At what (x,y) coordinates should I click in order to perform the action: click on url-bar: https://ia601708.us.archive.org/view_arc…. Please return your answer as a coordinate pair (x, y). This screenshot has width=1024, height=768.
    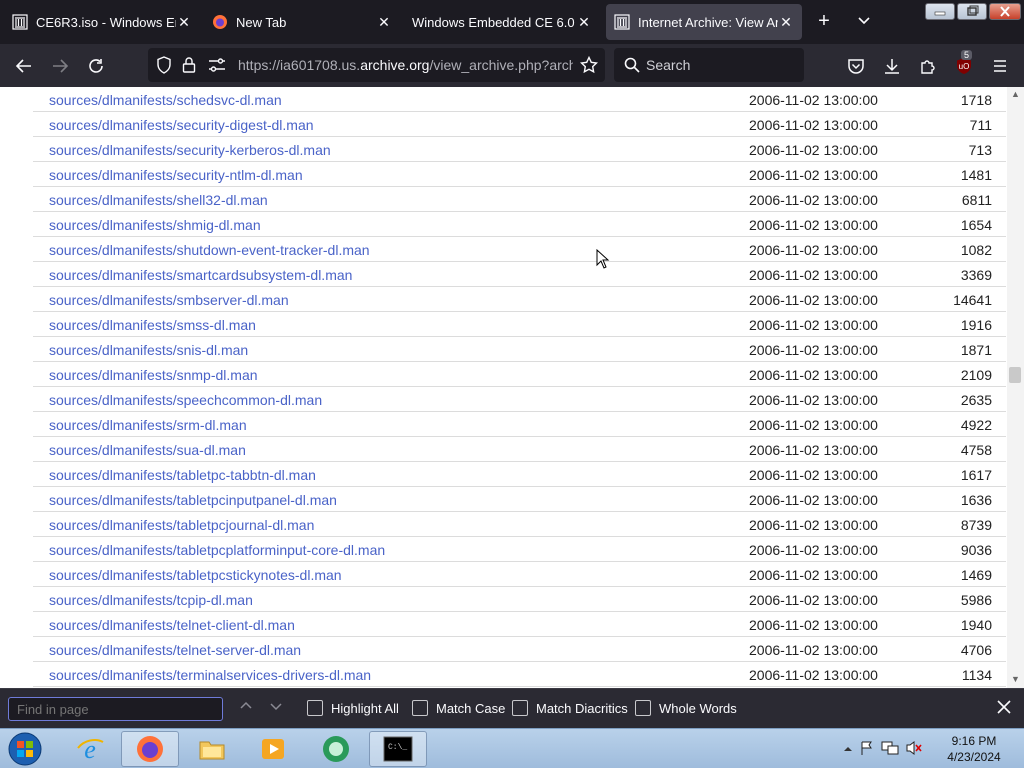
    Looking at the image, I should click on (376, 65).